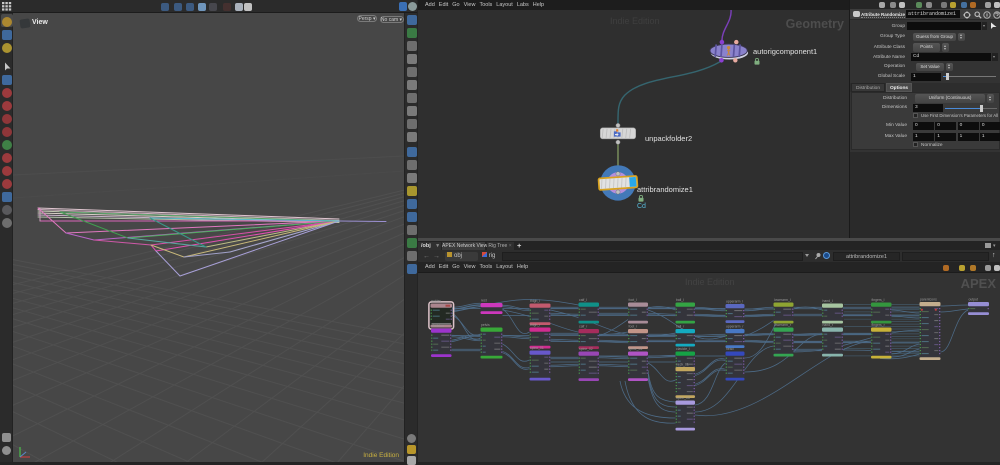  Describe the element at coordinates (680, 300) in the screenshot. I see `svg-text: ball_l` at that location.